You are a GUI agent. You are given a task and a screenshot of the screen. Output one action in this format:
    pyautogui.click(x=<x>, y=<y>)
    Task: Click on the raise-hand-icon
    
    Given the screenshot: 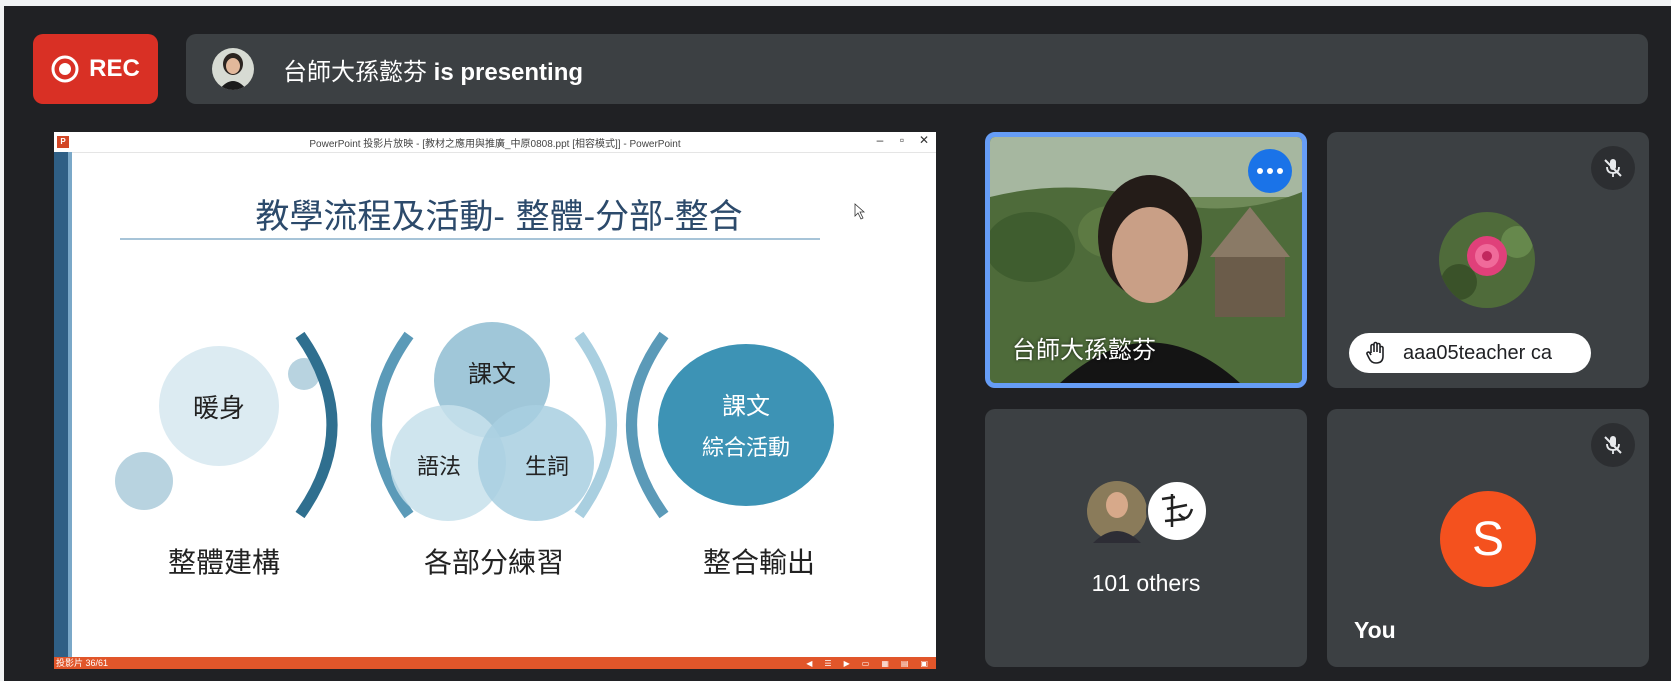 What is the action you would take?
    pyautogui.click(x=1375, y=352)
    